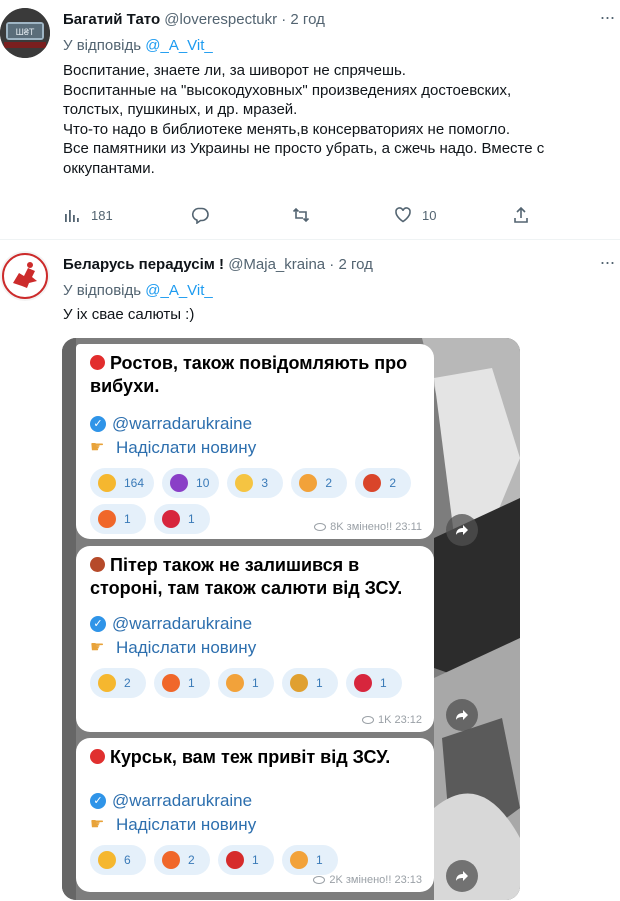 Image resolution: width=620 pixels, height=901 pixels. What do you see at coordinates (72, 216) in the screenshot?
I see `analytics-icon` at bounding box center [72, 216].